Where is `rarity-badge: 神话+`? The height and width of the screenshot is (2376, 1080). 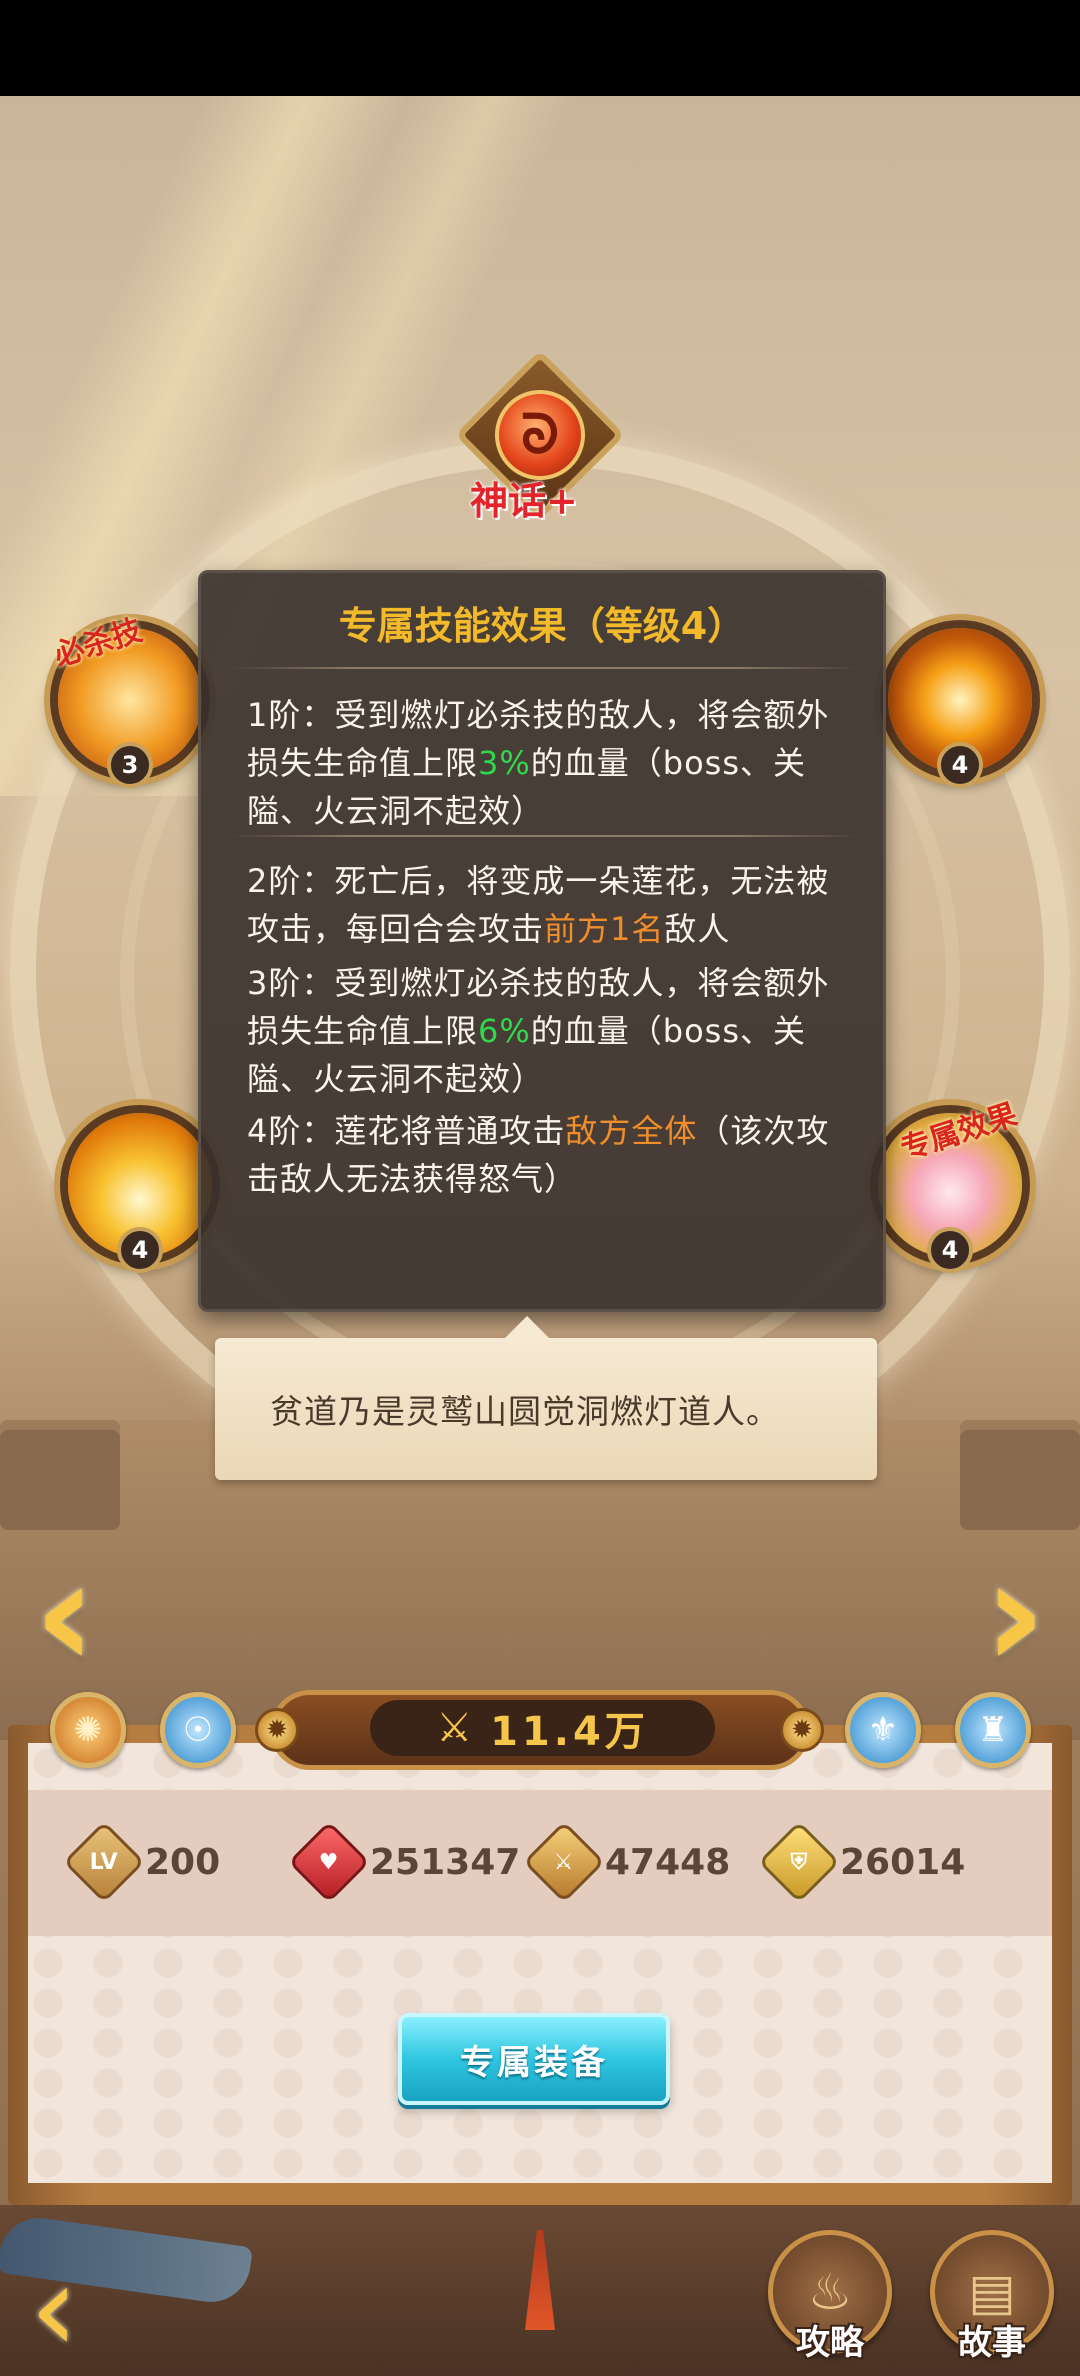
rarity-badge: 神话+ is located at coordinates (524, 500).